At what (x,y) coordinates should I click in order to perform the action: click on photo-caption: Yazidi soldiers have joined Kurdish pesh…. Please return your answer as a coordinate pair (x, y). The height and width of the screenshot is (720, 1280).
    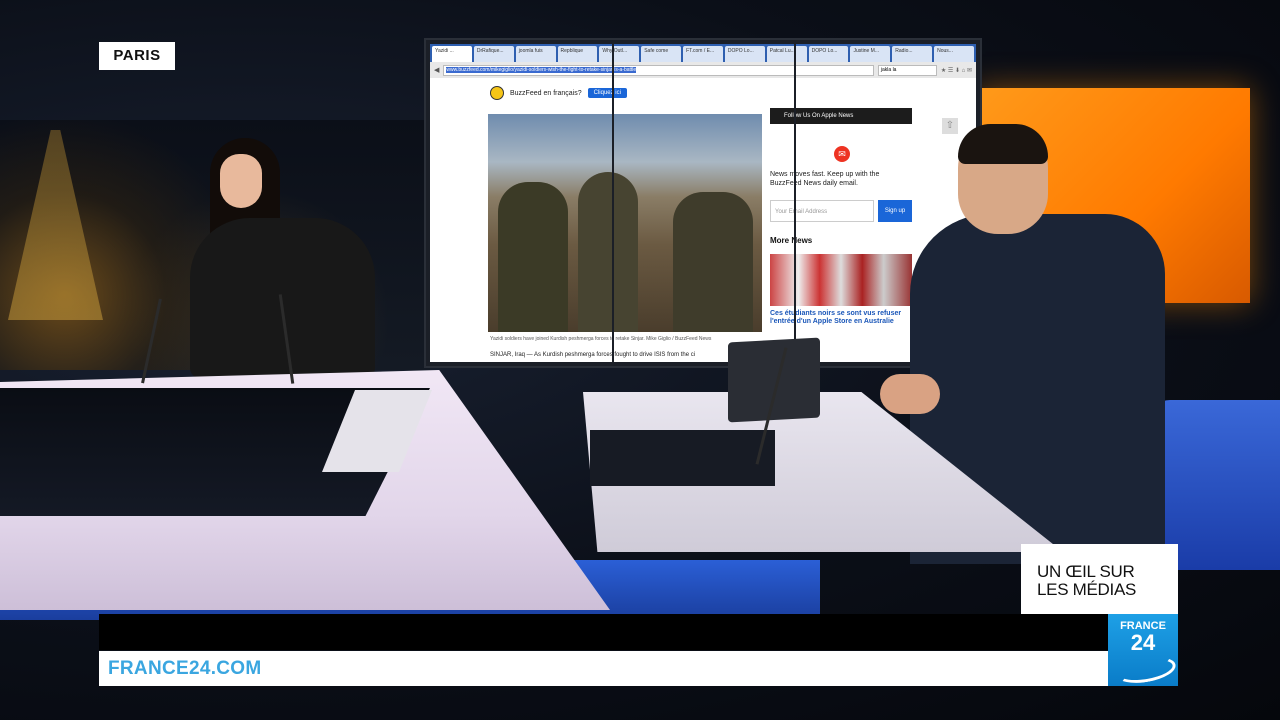
    Looking at the image, I should click on (601, 339).